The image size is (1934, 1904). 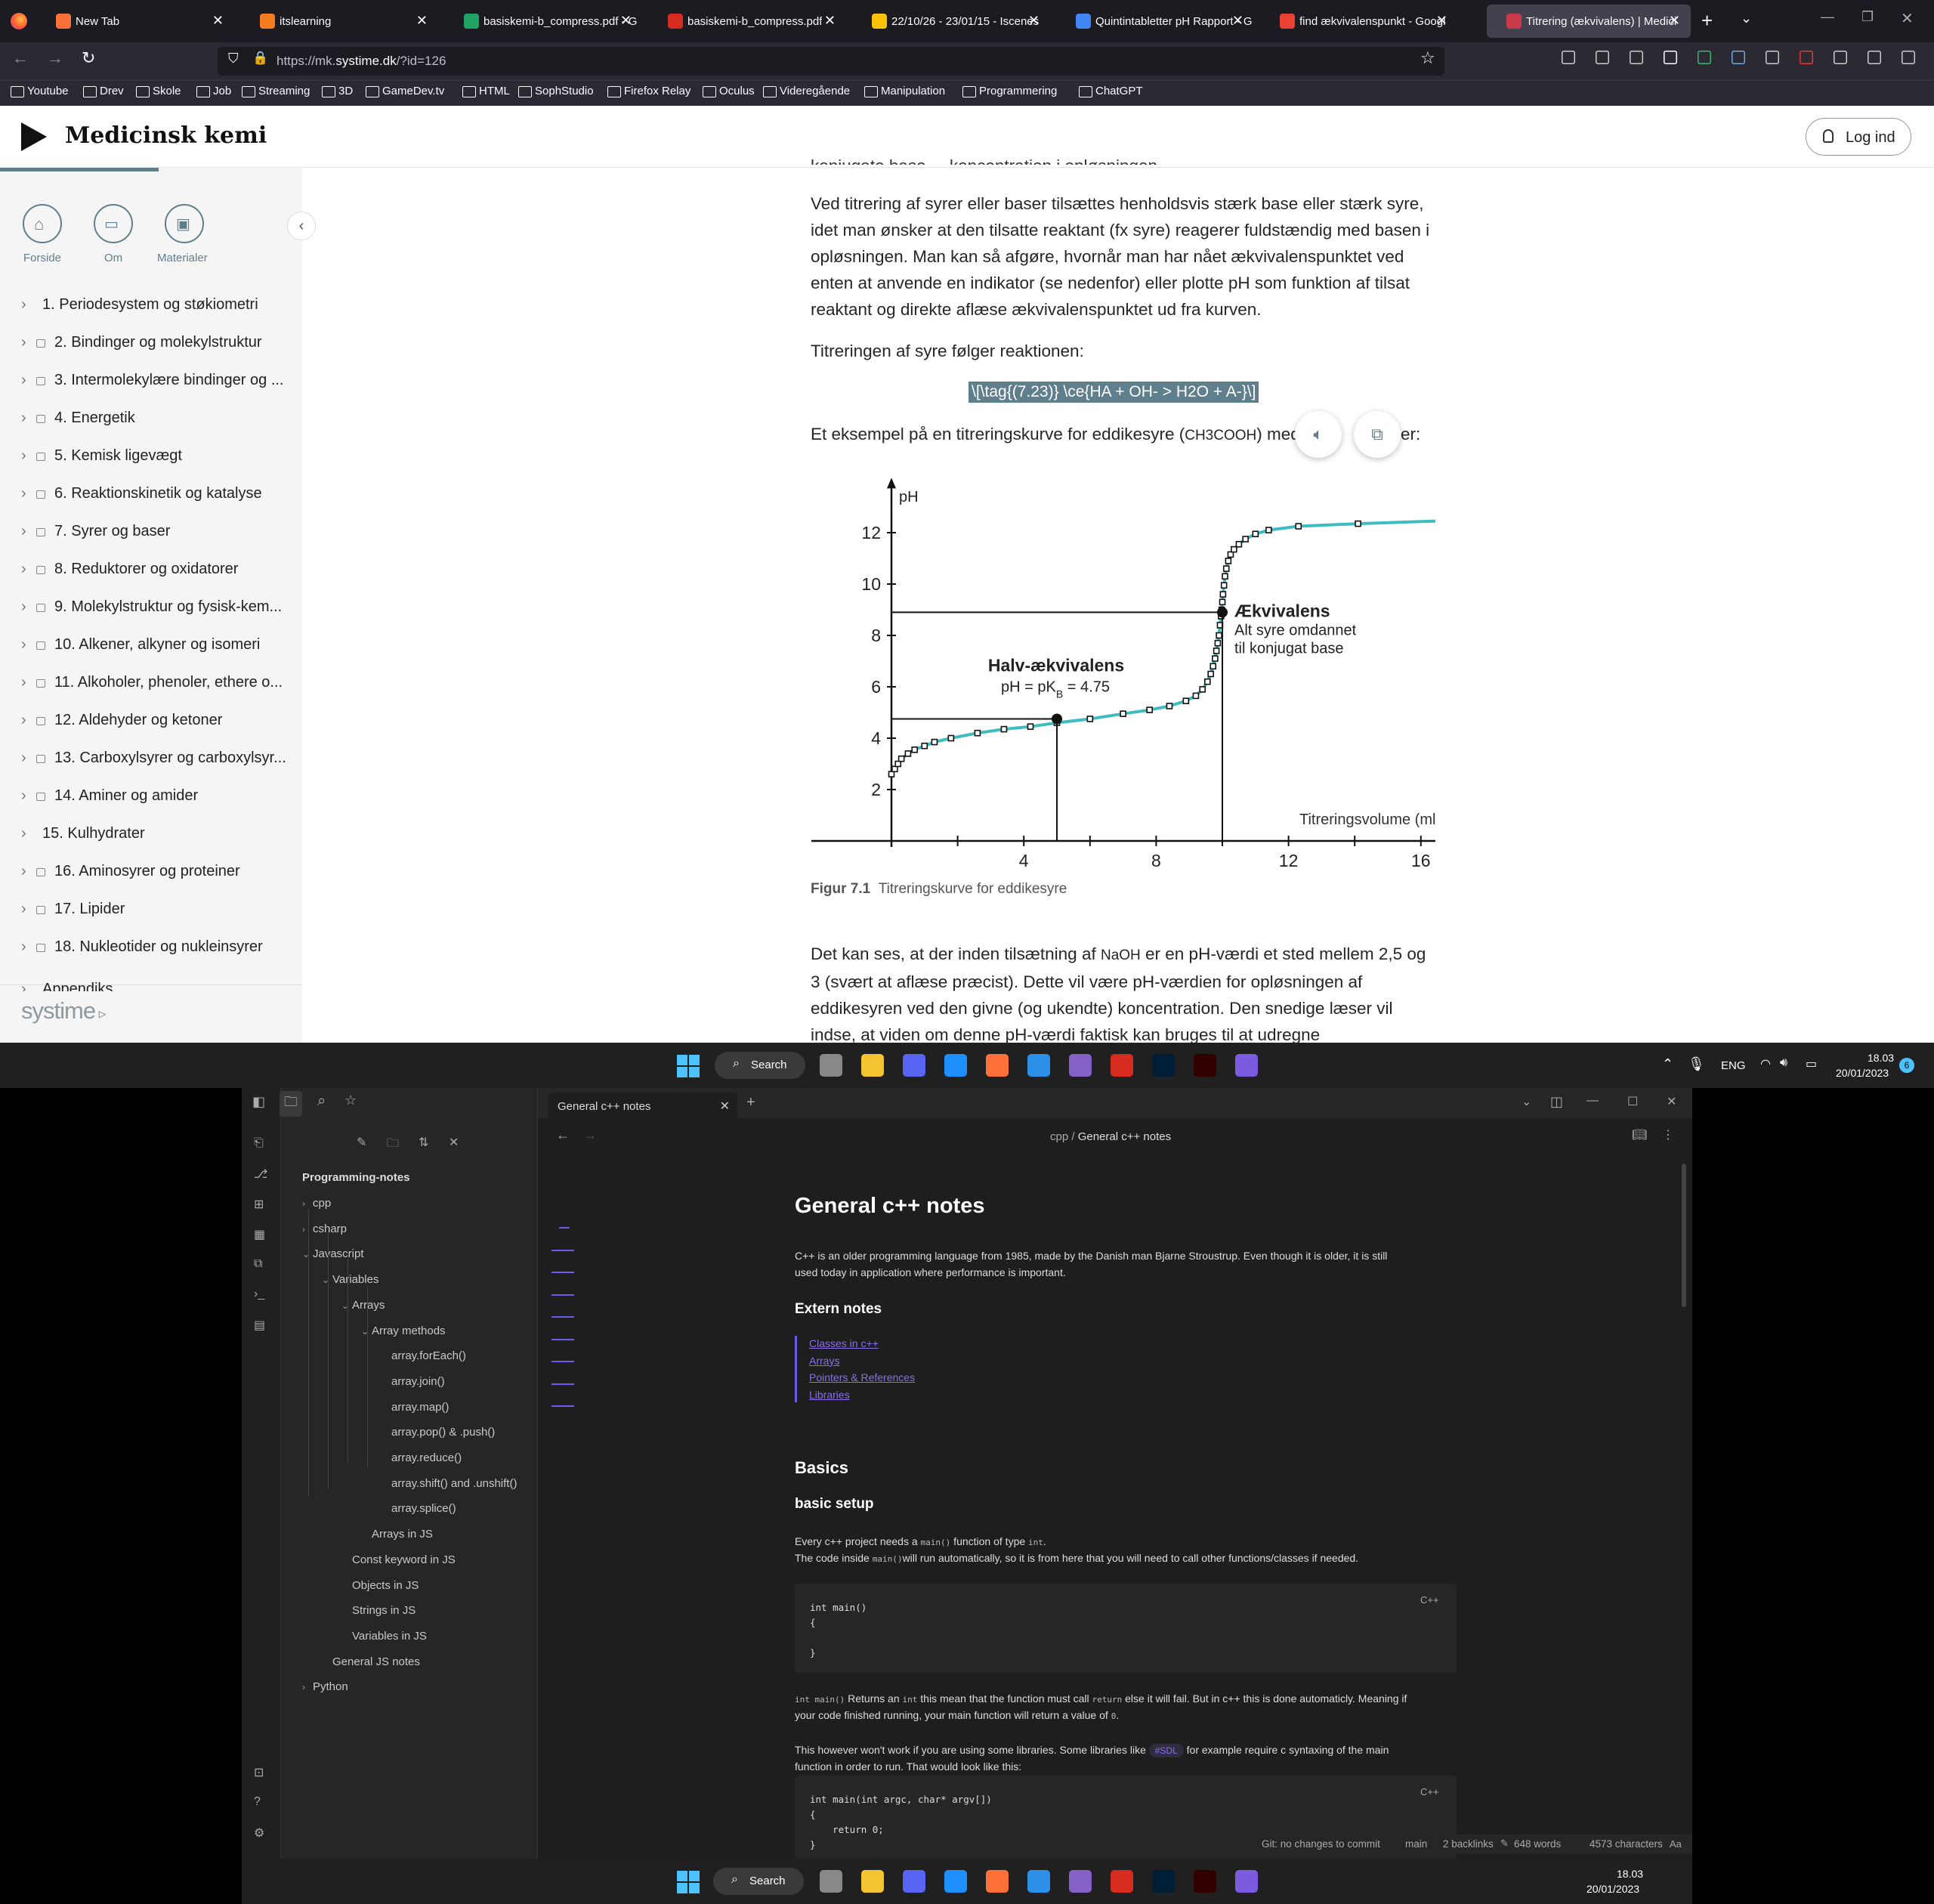 I want to click on bookmark-item: Firefox Relay, so click(x=648, y=91).